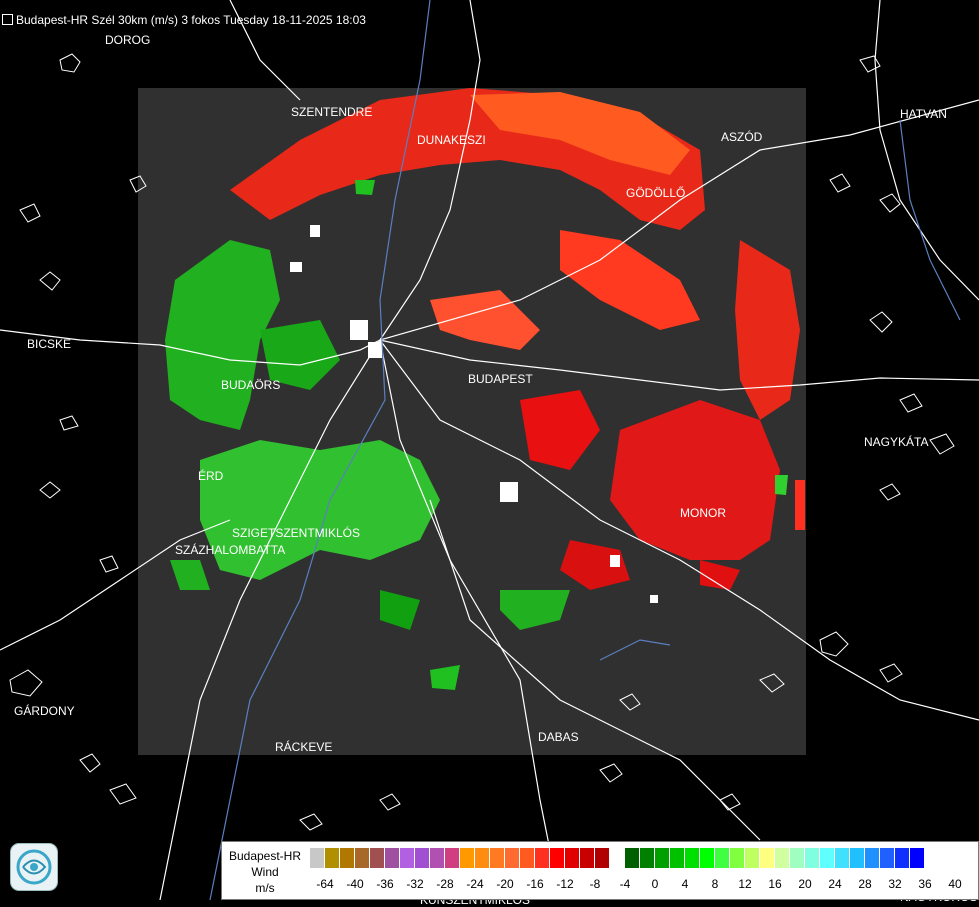 Image resolution: width=979 pixels, height=907 pixels. Describe the element at coordinates (230, 550) in the screenshot. I see `city-label: SZÁZHALOMBATTA` at that location.